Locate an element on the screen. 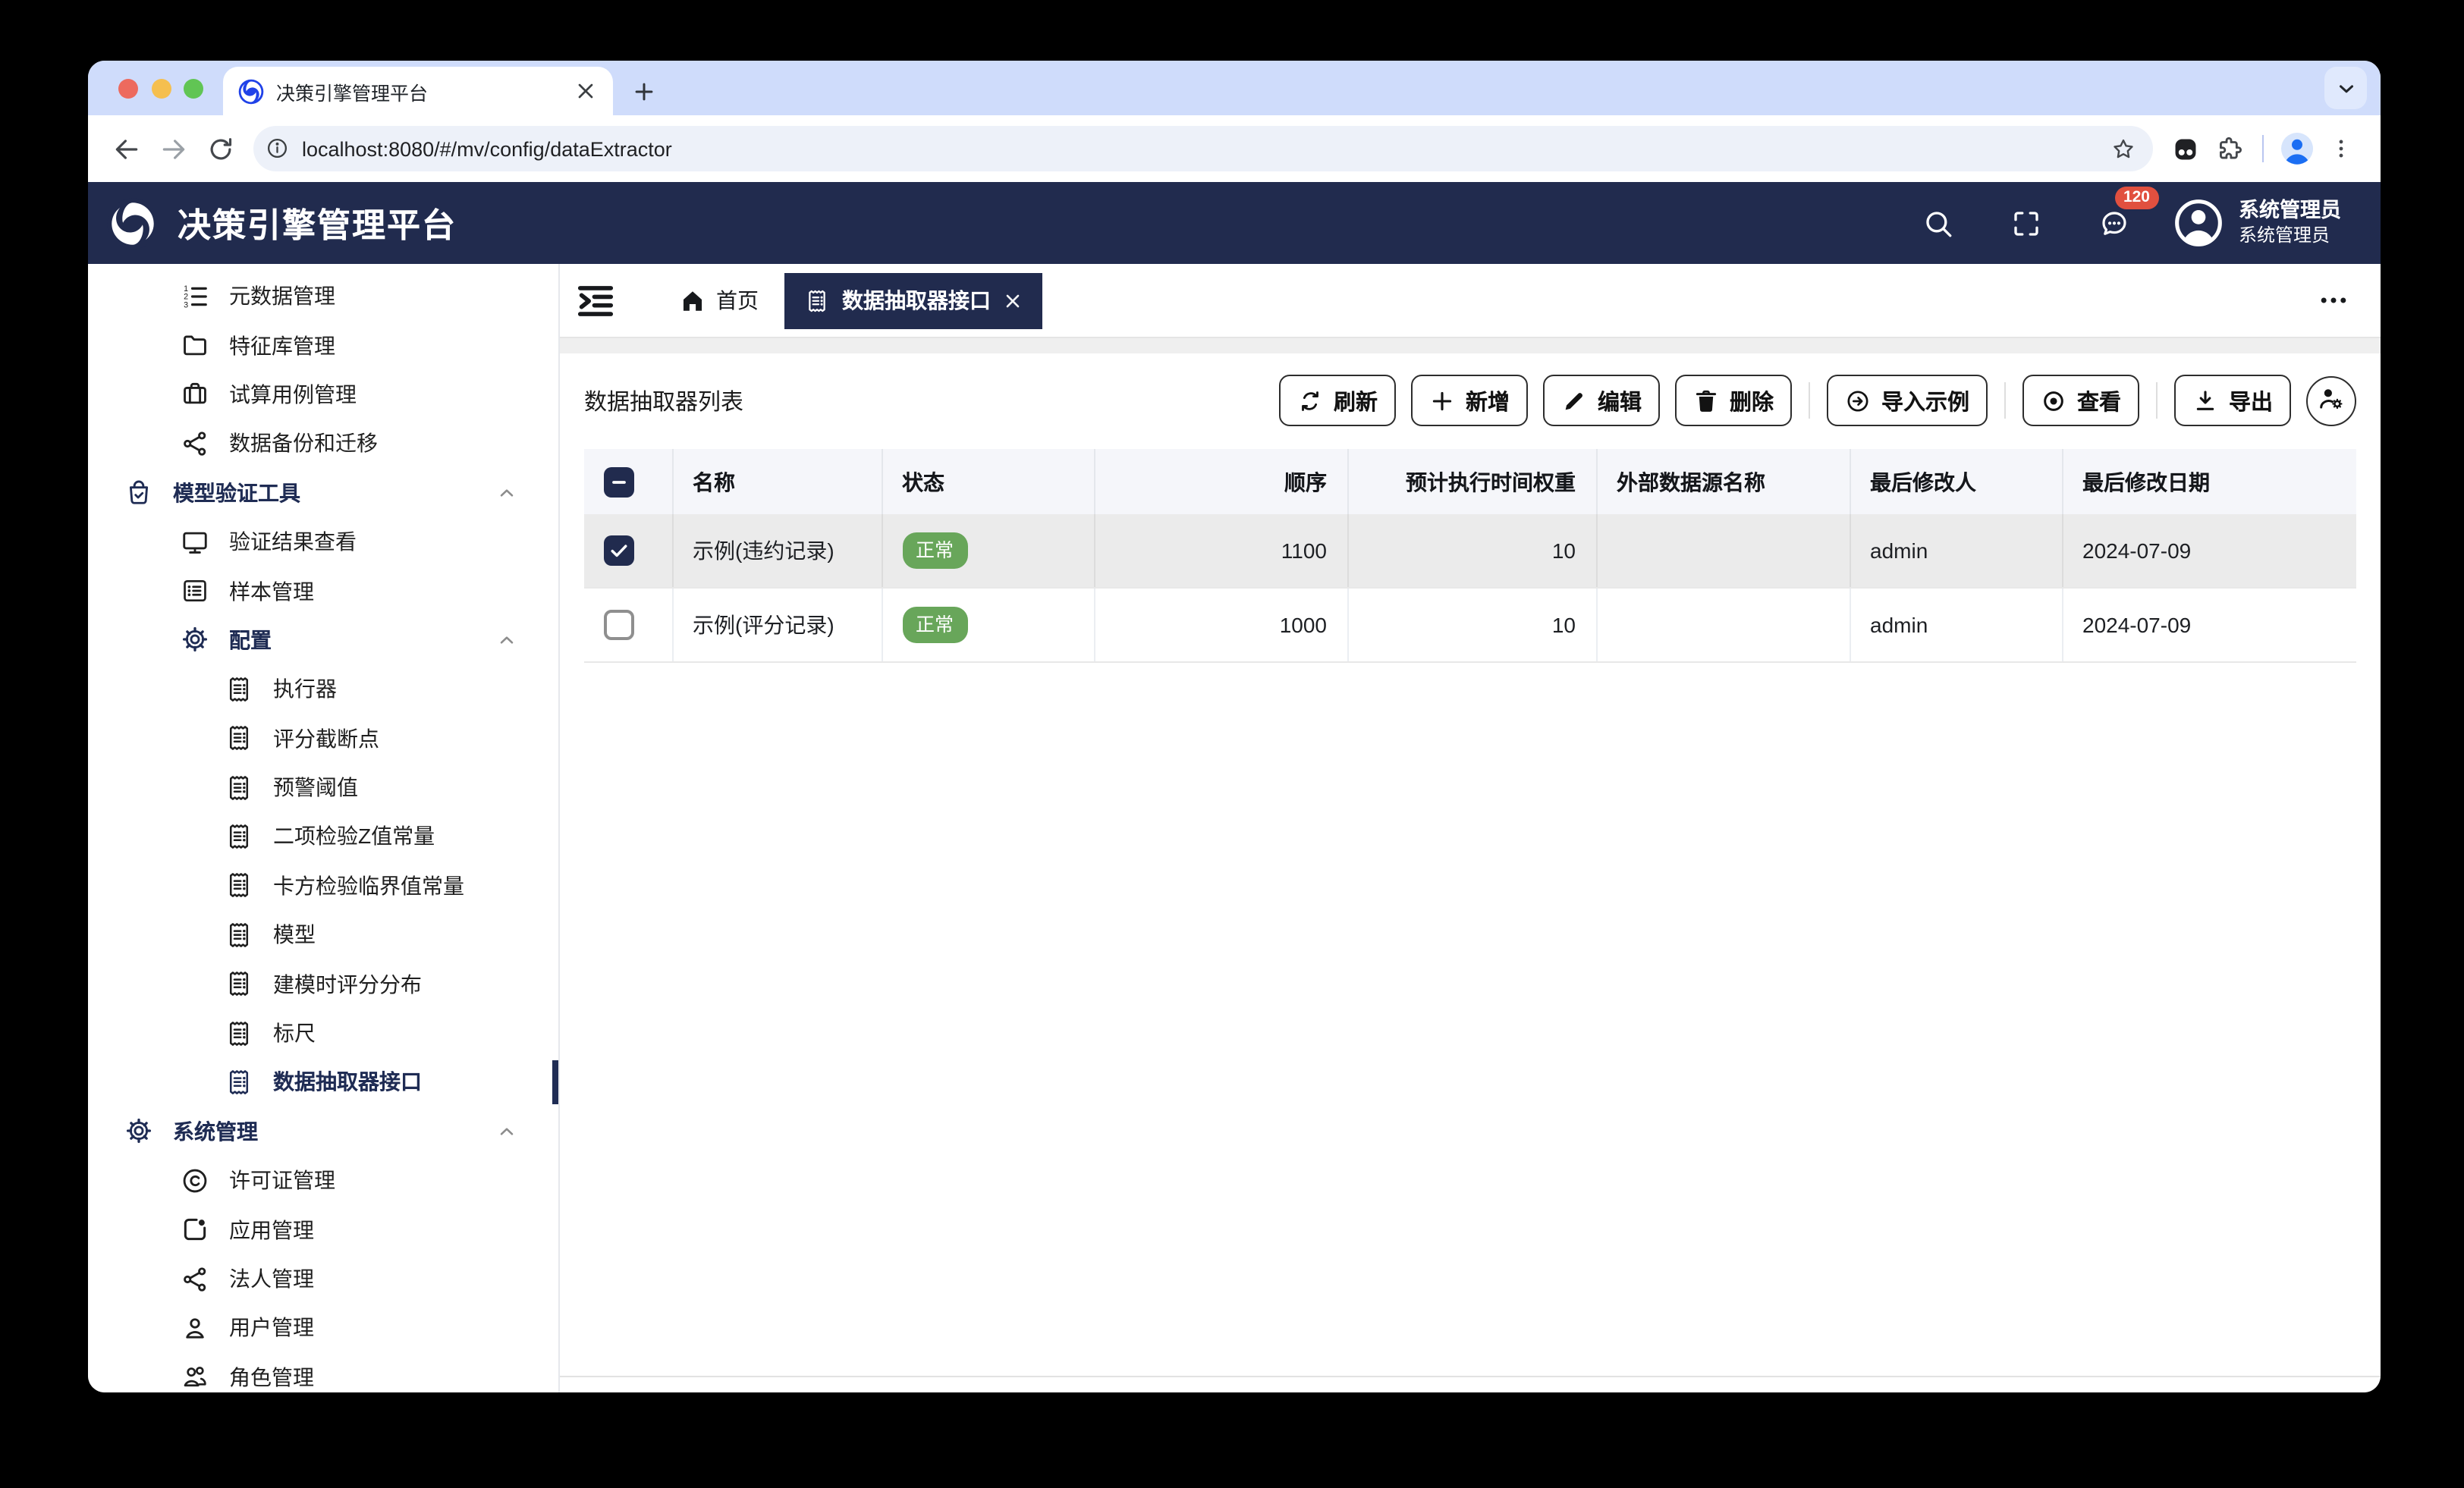  notifications: 120 is located at coordinates (2127, 214).